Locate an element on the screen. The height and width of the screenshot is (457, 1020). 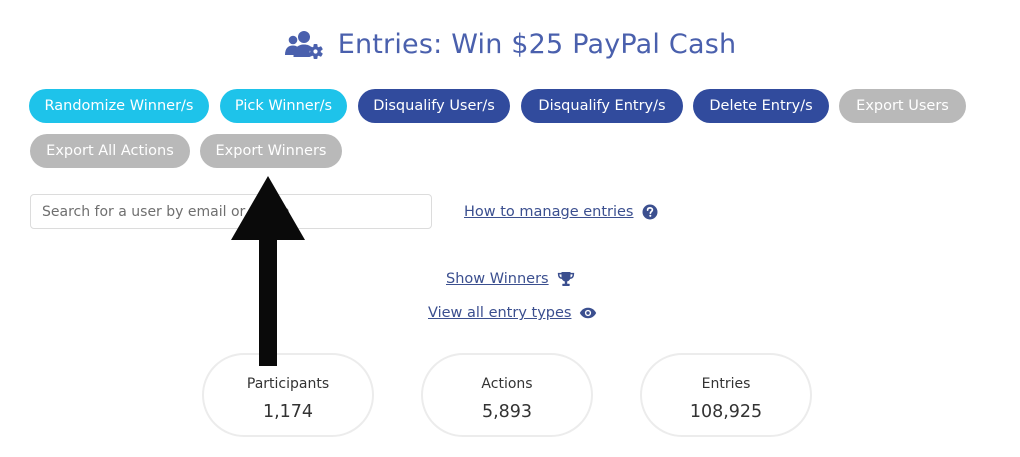
page-title-text: Entries: Win $25 PayPal Cash is located at coordinates (537, 44).